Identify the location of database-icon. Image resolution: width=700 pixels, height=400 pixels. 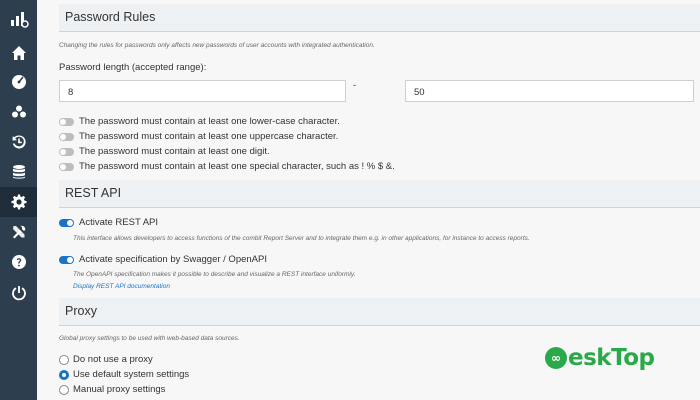
(18, 172).